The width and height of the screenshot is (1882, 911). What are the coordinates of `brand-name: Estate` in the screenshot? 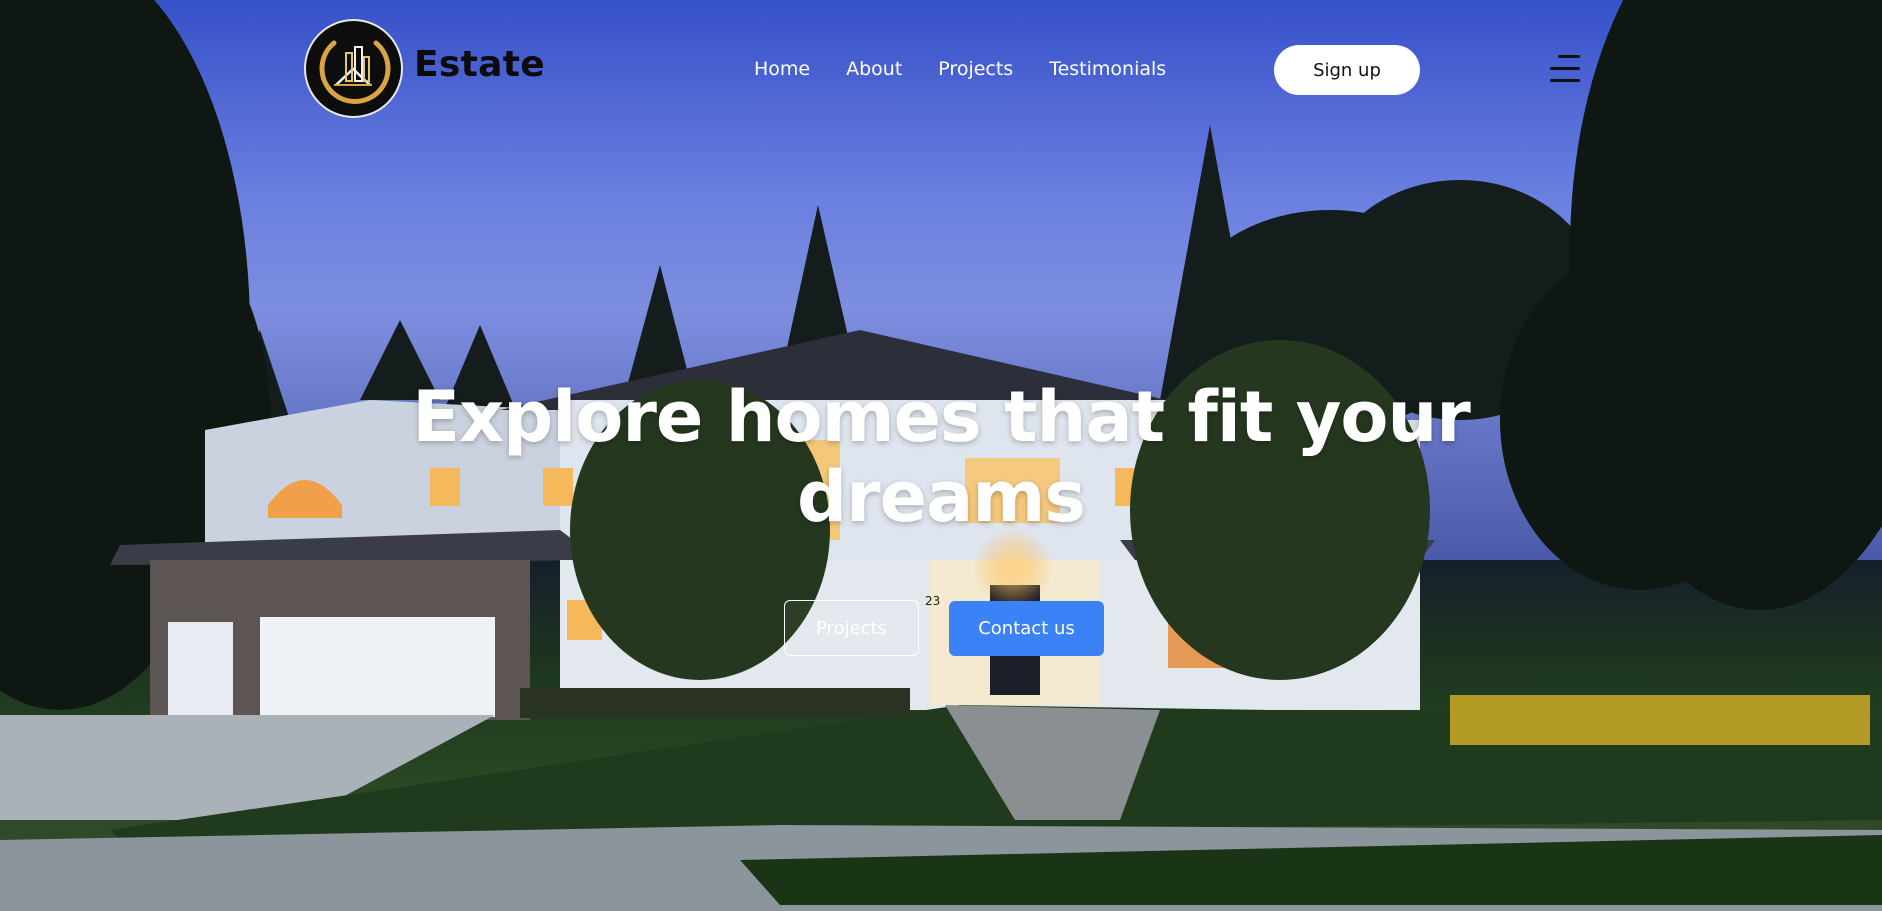 It's located at (479, 64).